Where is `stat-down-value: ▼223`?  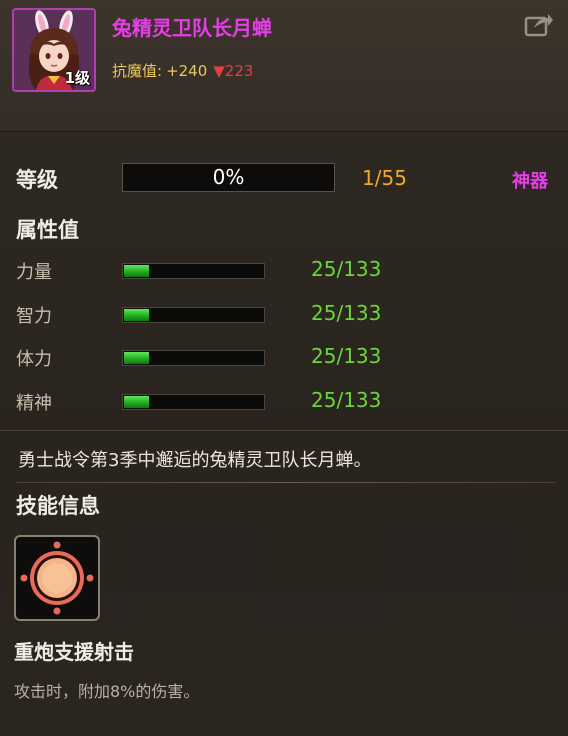 stat-down-value: ▼223 is located at coordinates (233, 71).